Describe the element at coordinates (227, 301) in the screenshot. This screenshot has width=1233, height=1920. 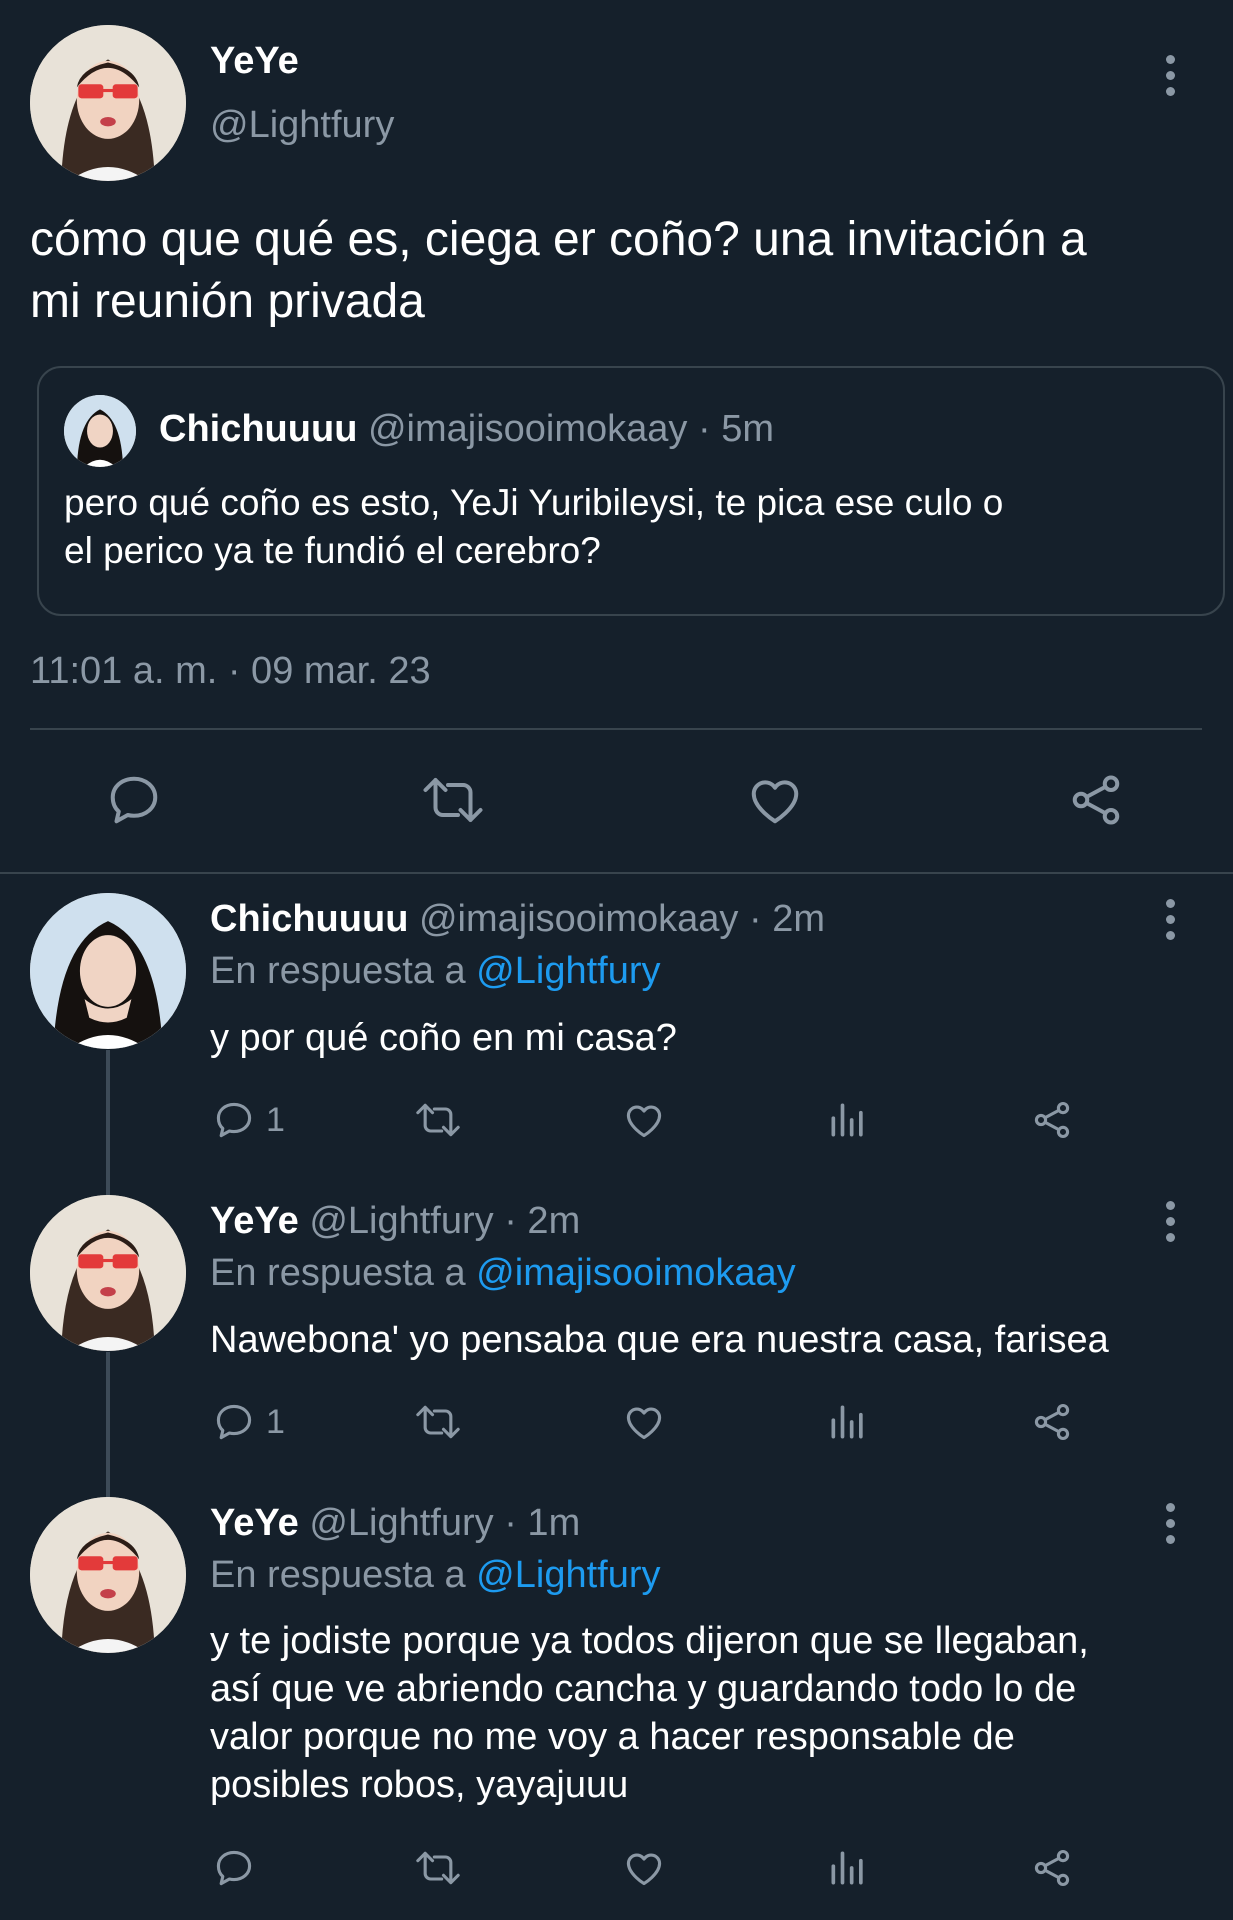
I see `tweet-text-line: mi reunión privada` at that location.